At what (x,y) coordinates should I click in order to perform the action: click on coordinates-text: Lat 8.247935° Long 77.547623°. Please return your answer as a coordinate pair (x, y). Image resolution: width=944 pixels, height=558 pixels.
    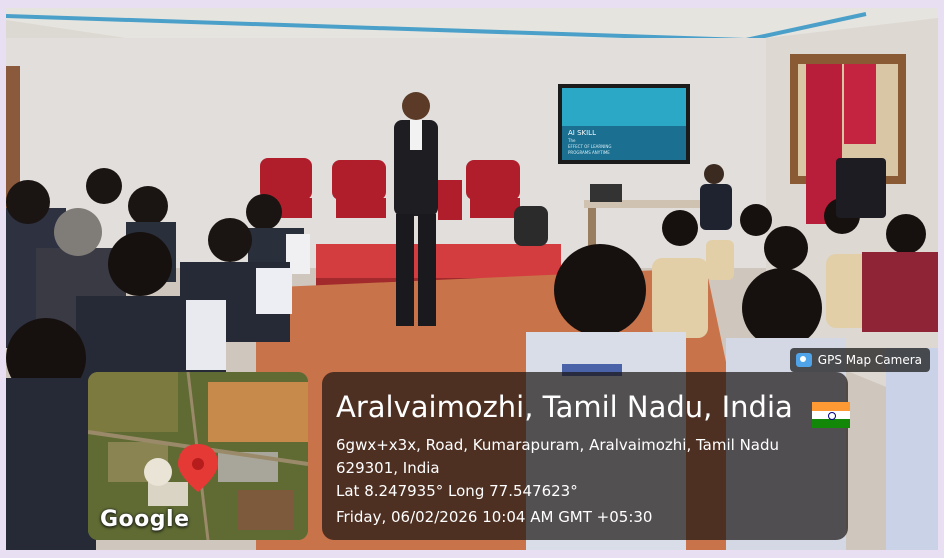
    Looking at the image, I should click on (457, 491).